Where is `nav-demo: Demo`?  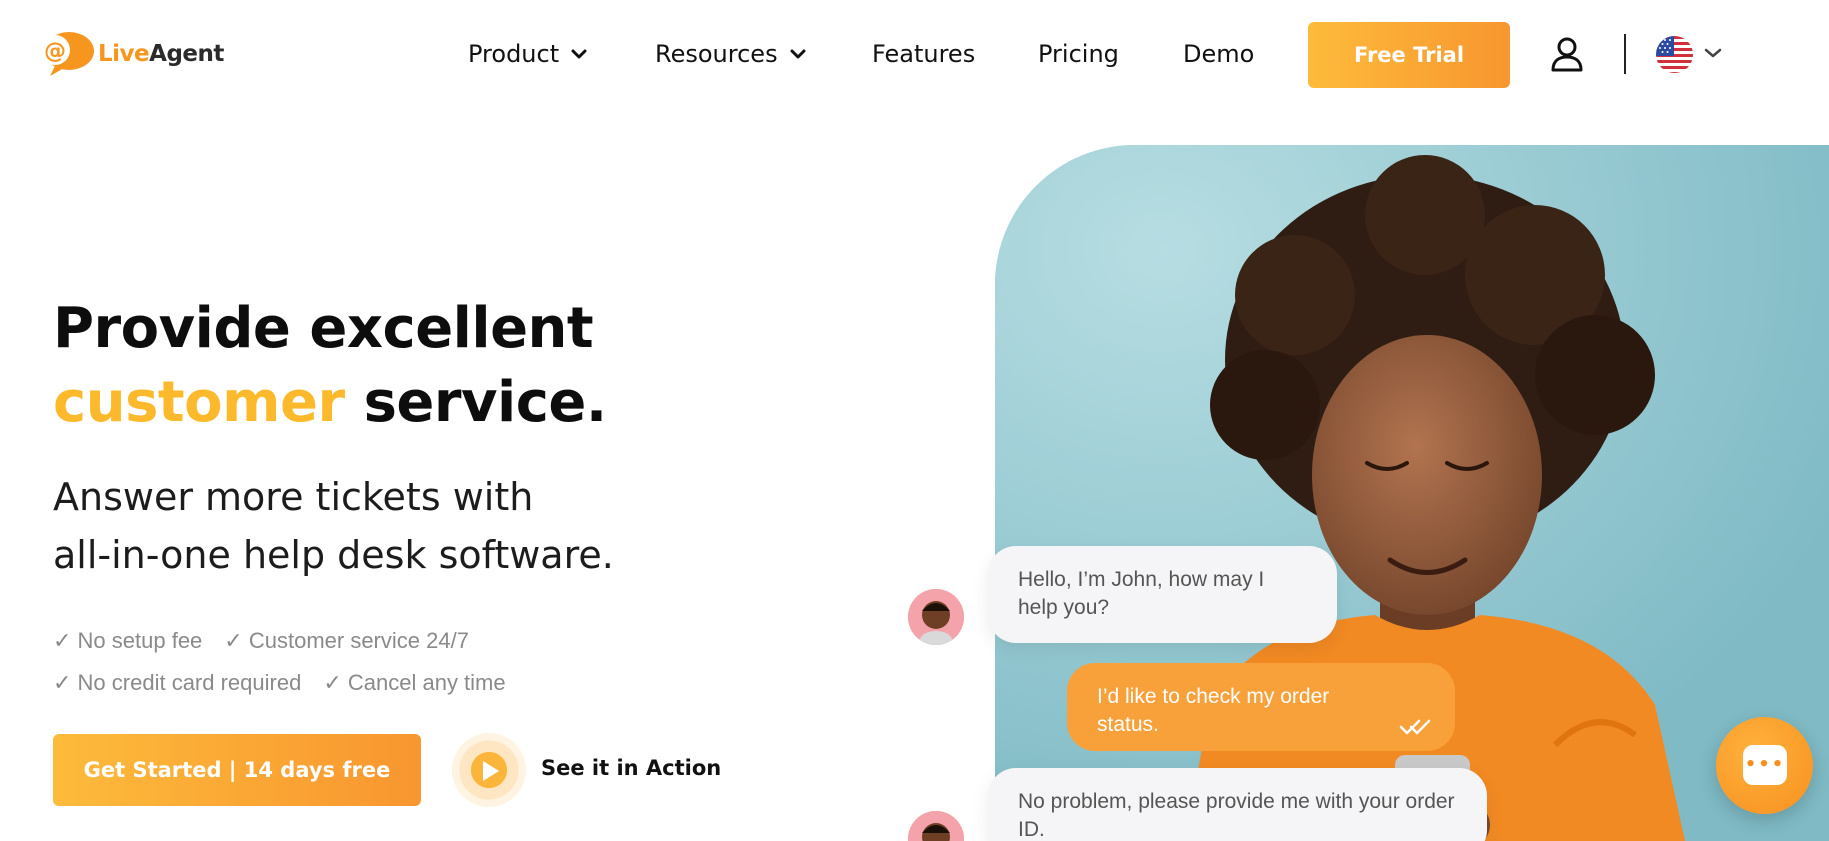 nav-demo: Demo is located at coordinates (1218, 54).